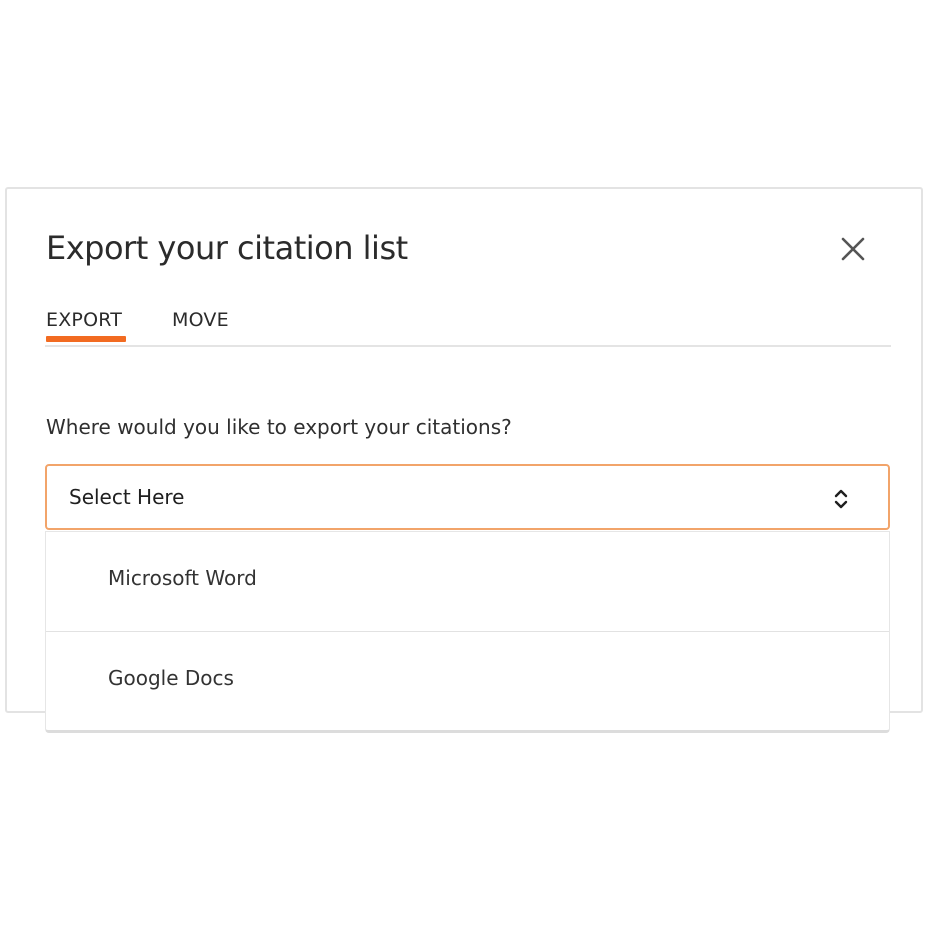 This screenshot has height=928, width=930. What do you see at coordinates (86, 339) in the screenshot?
I see `active-tab-indicator` at bounding box center [86, 339].